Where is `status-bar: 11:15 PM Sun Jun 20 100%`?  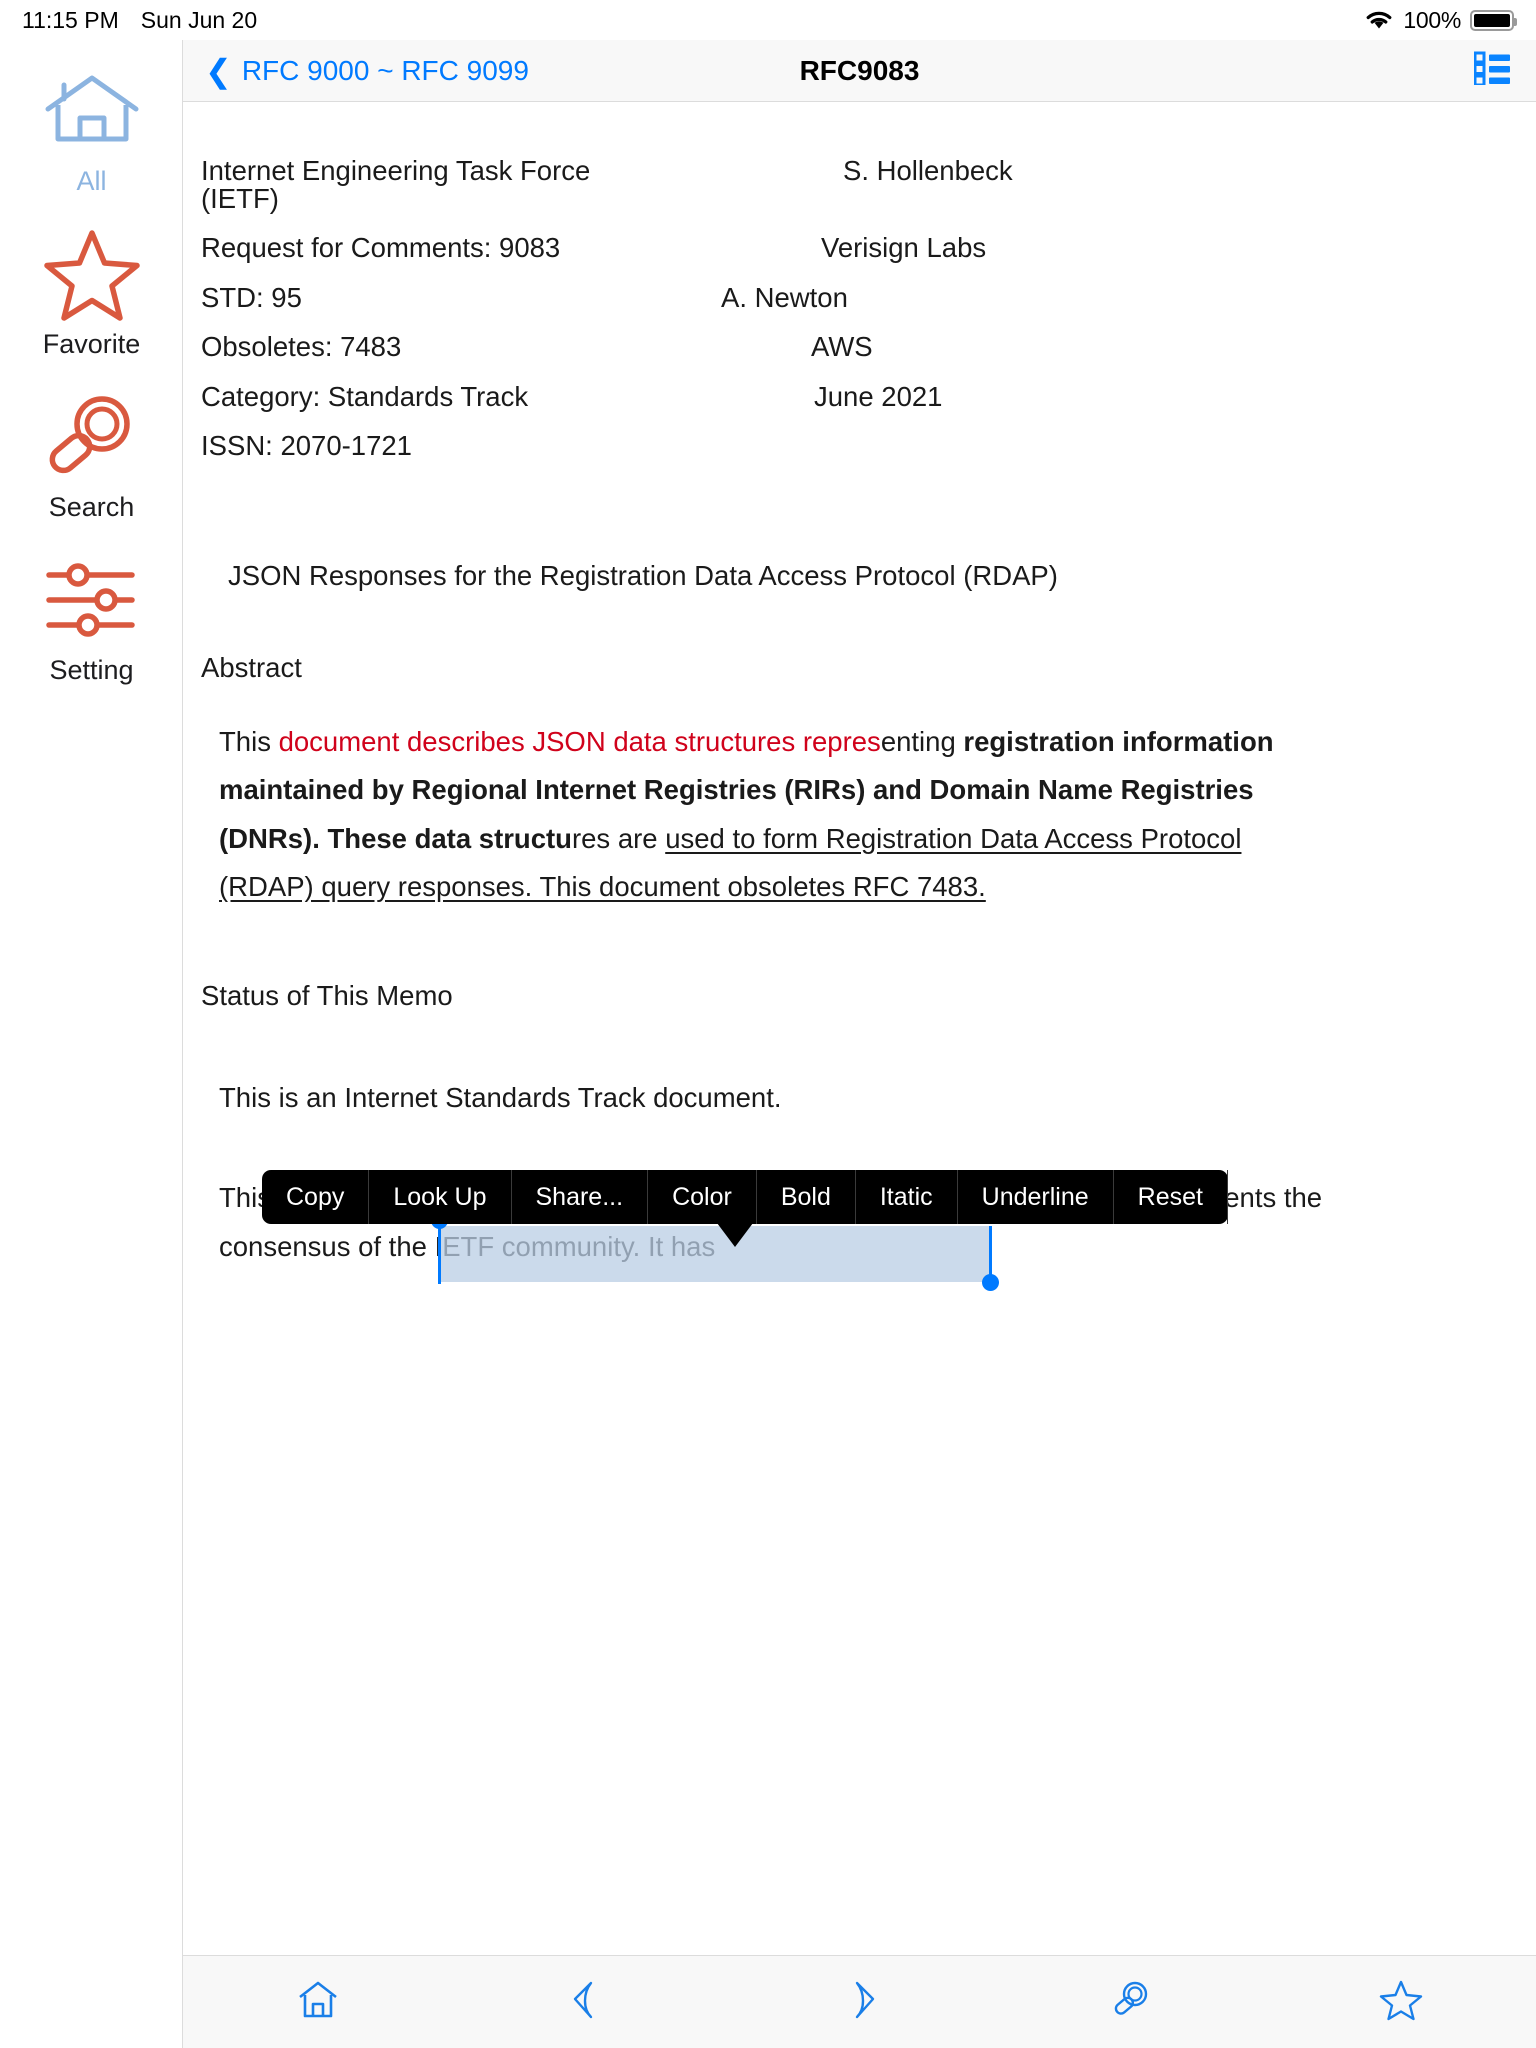 status-bar: 11:15 PM Sun Jun 20 100% is located at coordinates (768, 20).